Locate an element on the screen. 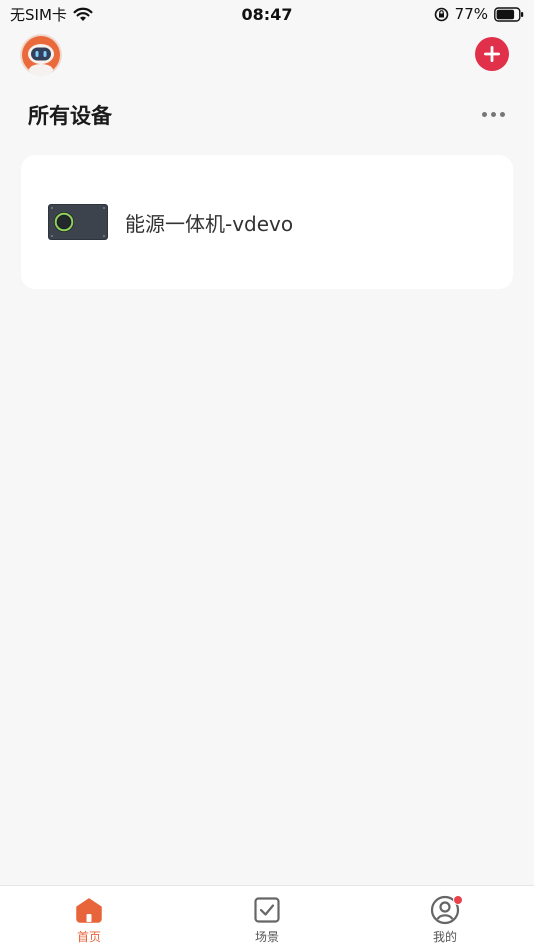 Image resolution: width=534 pixels, height=950 pixels. lock-rotation-icon is located at coordinates (441, 14).